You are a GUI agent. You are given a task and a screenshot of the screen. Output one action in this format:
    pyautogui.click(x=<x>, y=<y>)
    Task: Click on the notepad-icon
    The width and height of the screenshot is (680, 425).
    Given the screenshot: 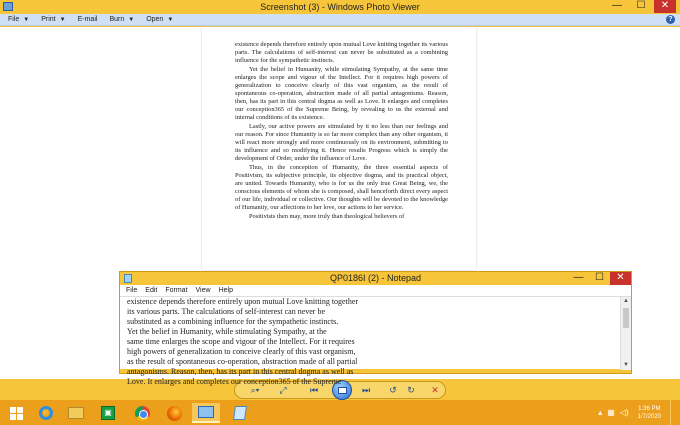 What is the action you would take?
    pyautogui.click(x=240, y=413)
    